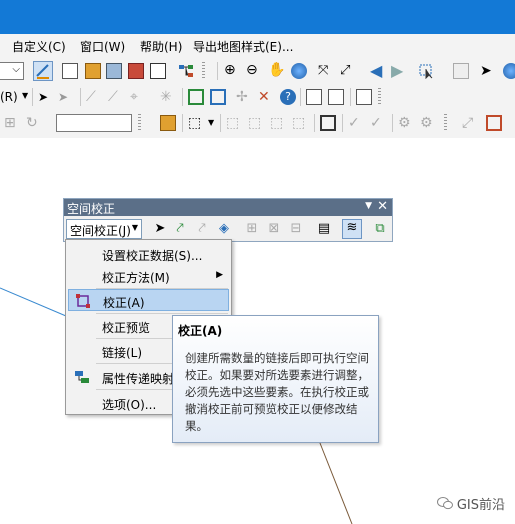 The width and height of the screenshot is (515, 524). I want to click on new-displacement-link-icon: ⤤, so click(180, 229).